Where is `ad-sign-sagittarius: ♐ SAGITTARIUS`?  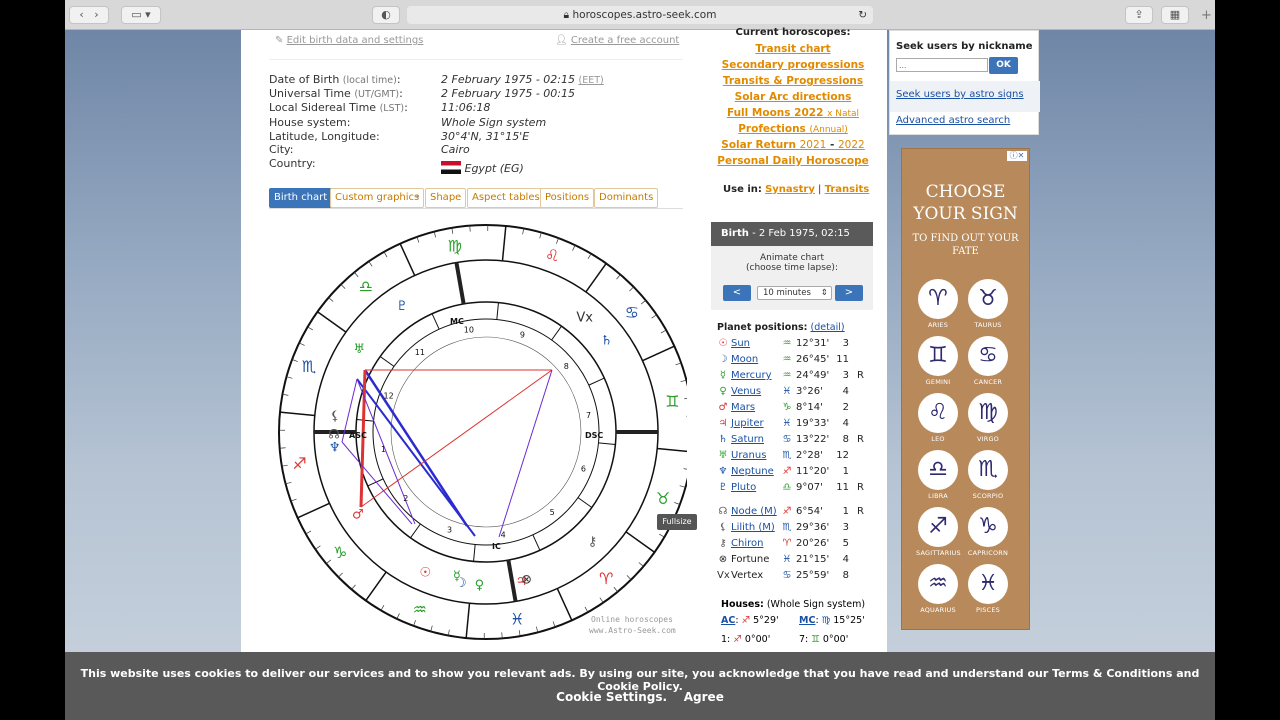 ad-sign-sagittarius: ♐ SAGITTARIUS is located at coordinates (938, 532).